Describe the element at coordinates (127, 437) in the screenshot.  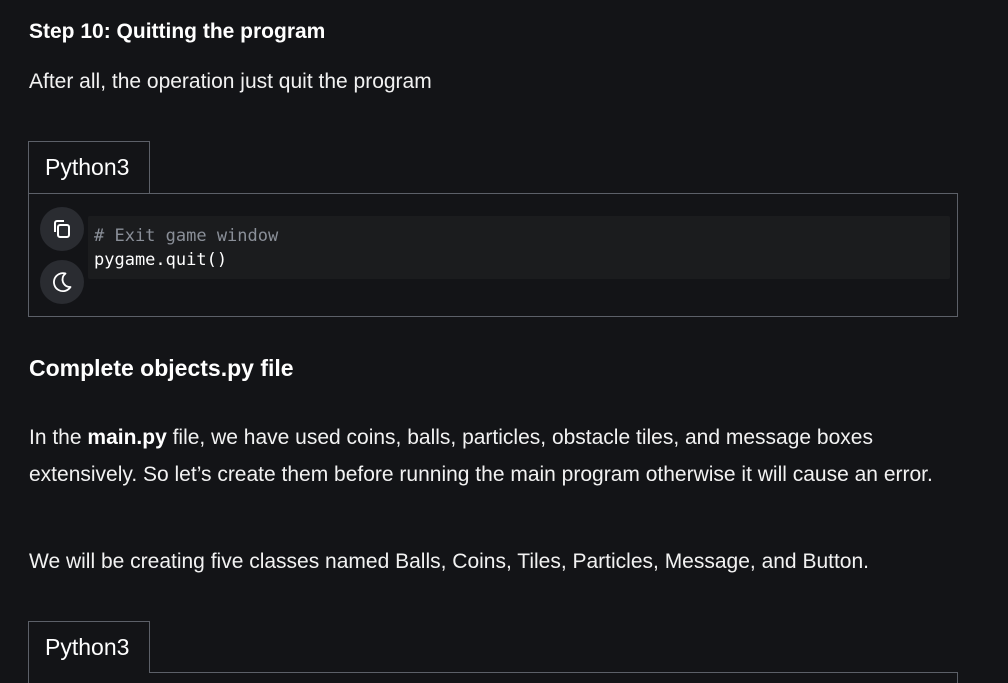
I see `main-py-filename: main.py` at that location.